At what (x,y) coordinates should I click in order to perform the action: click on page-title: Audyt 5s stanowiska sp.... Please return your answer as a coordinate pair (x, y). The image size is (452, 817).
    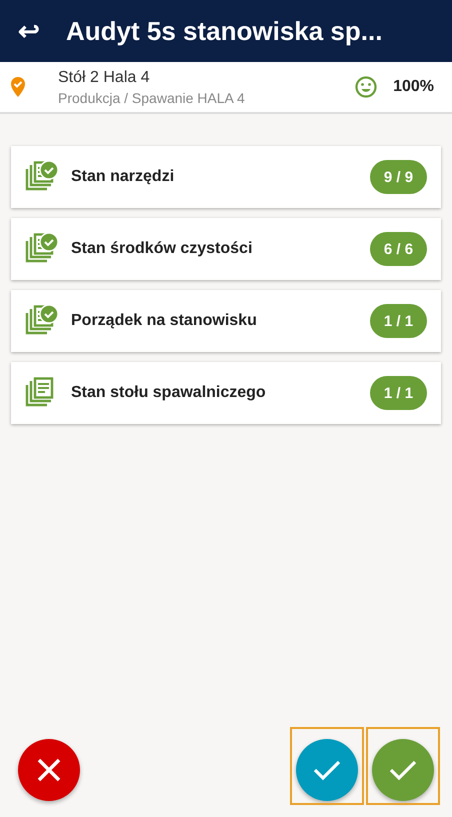
    Looking at the image, I should click on (224, 31).